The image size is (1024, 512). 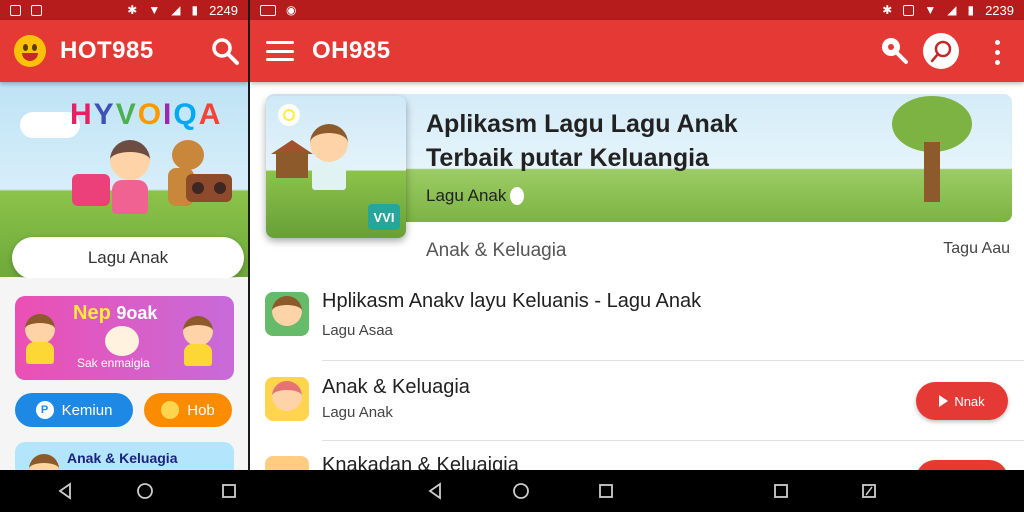 I want to click on section-title: Anak & Keluagia, so click(x=496, y=250).